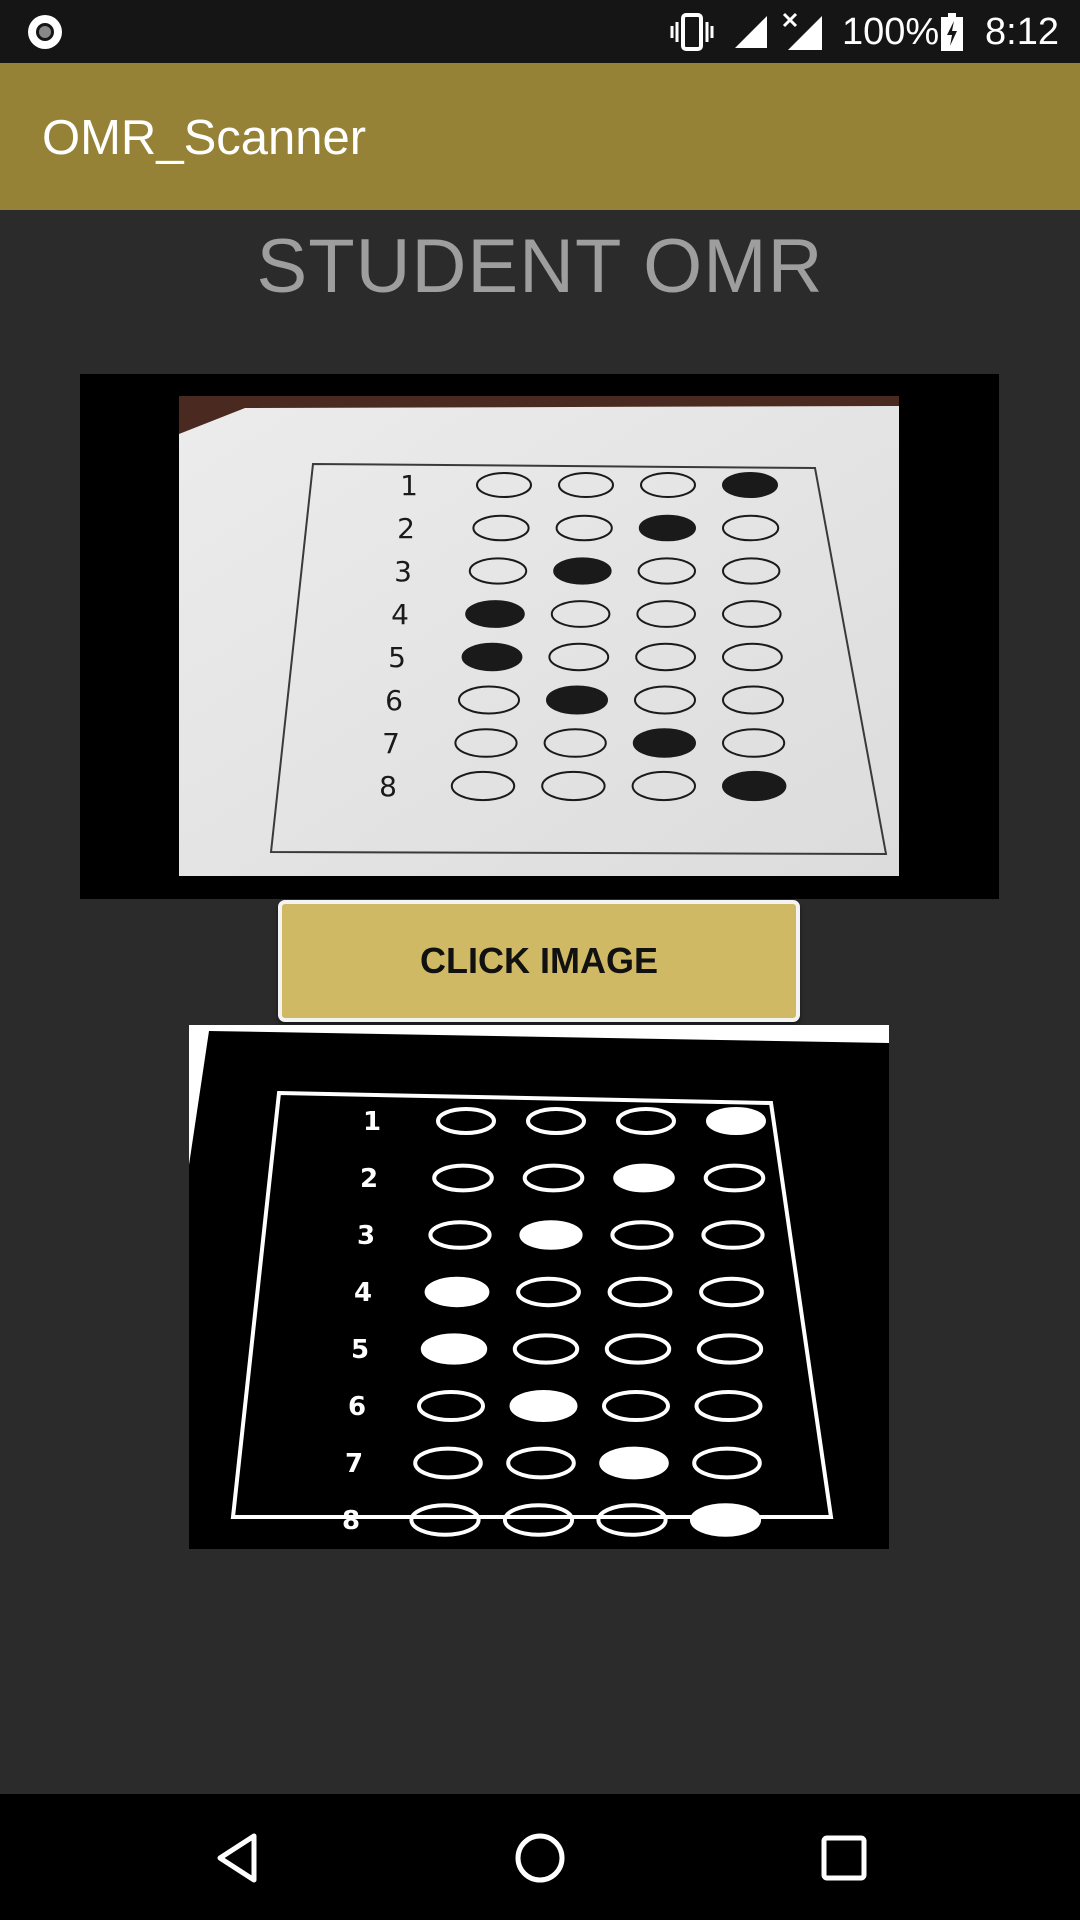 Image resolution: width=1080 pixels, height=1920 pixels. I want to click on battery-percentage: 100%, so click(891, 32).